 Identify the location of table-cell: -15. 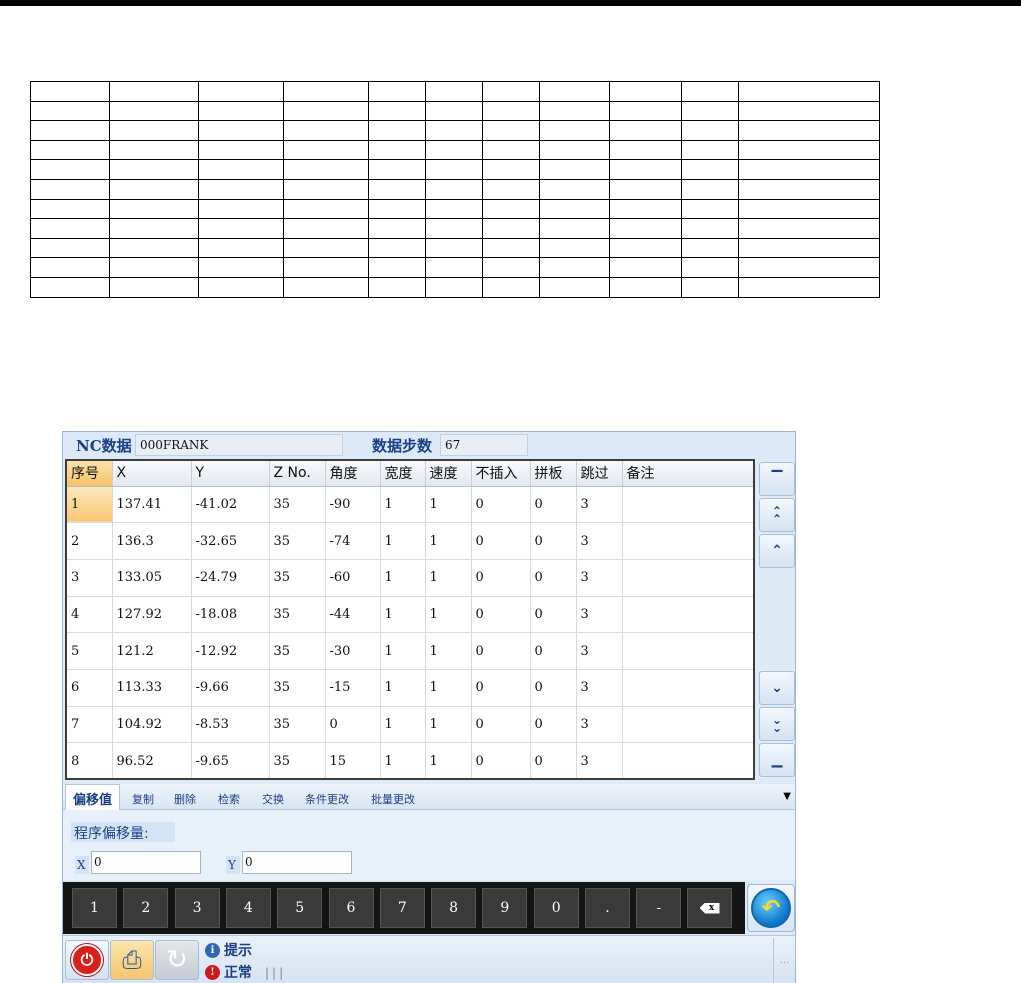
(353, 688).